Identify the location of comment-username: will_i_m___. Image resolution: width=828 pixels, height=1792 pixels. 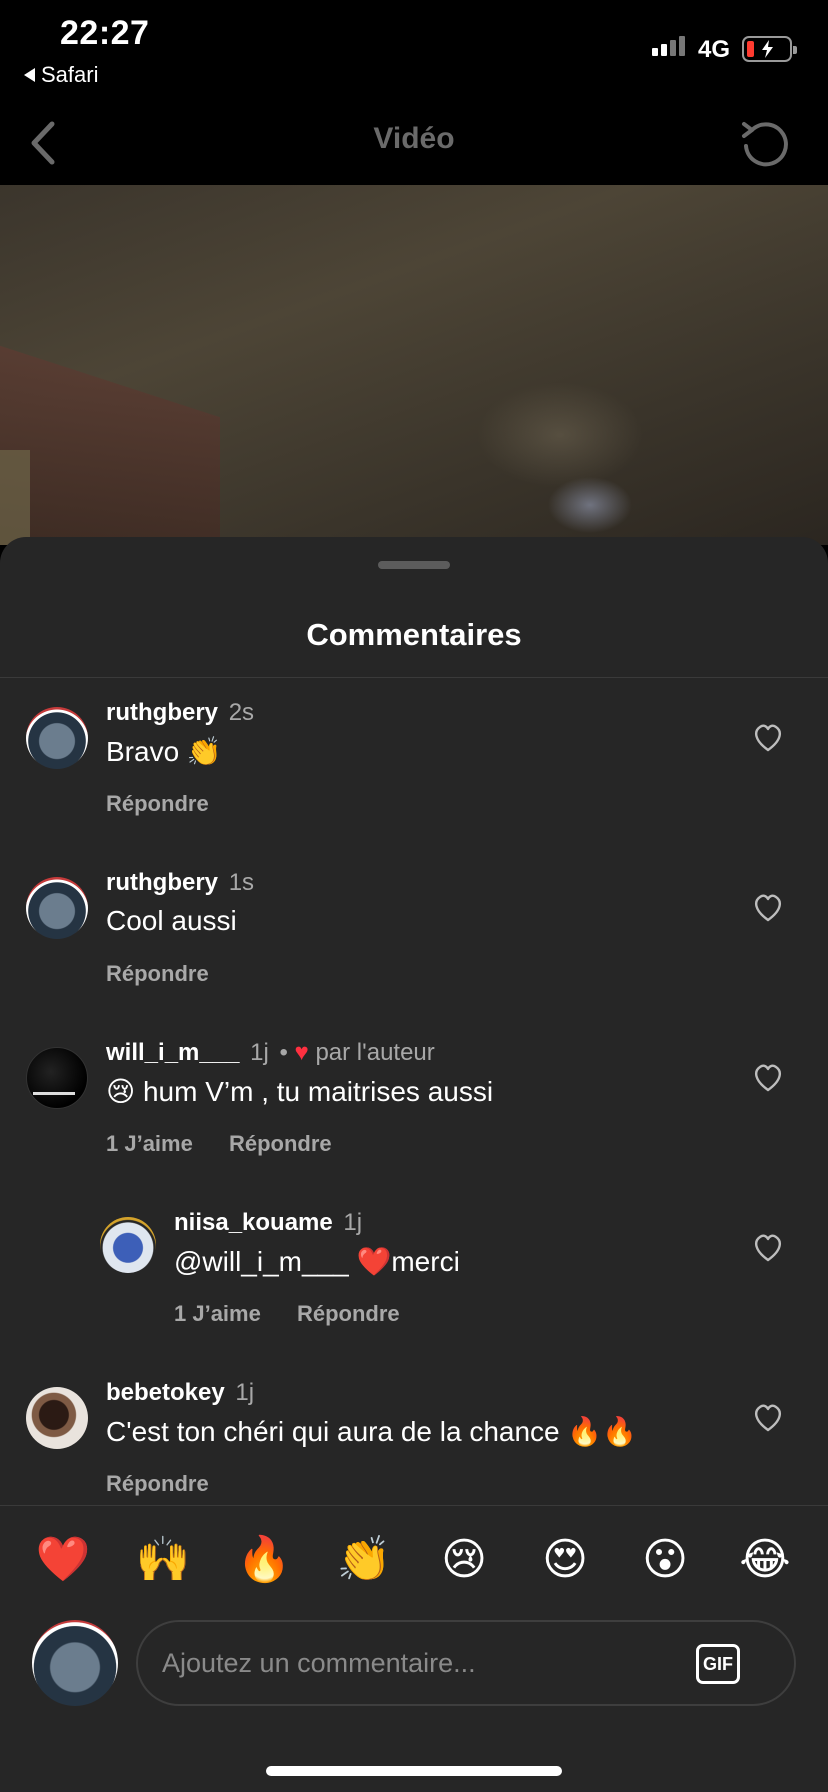
(172, 1052).